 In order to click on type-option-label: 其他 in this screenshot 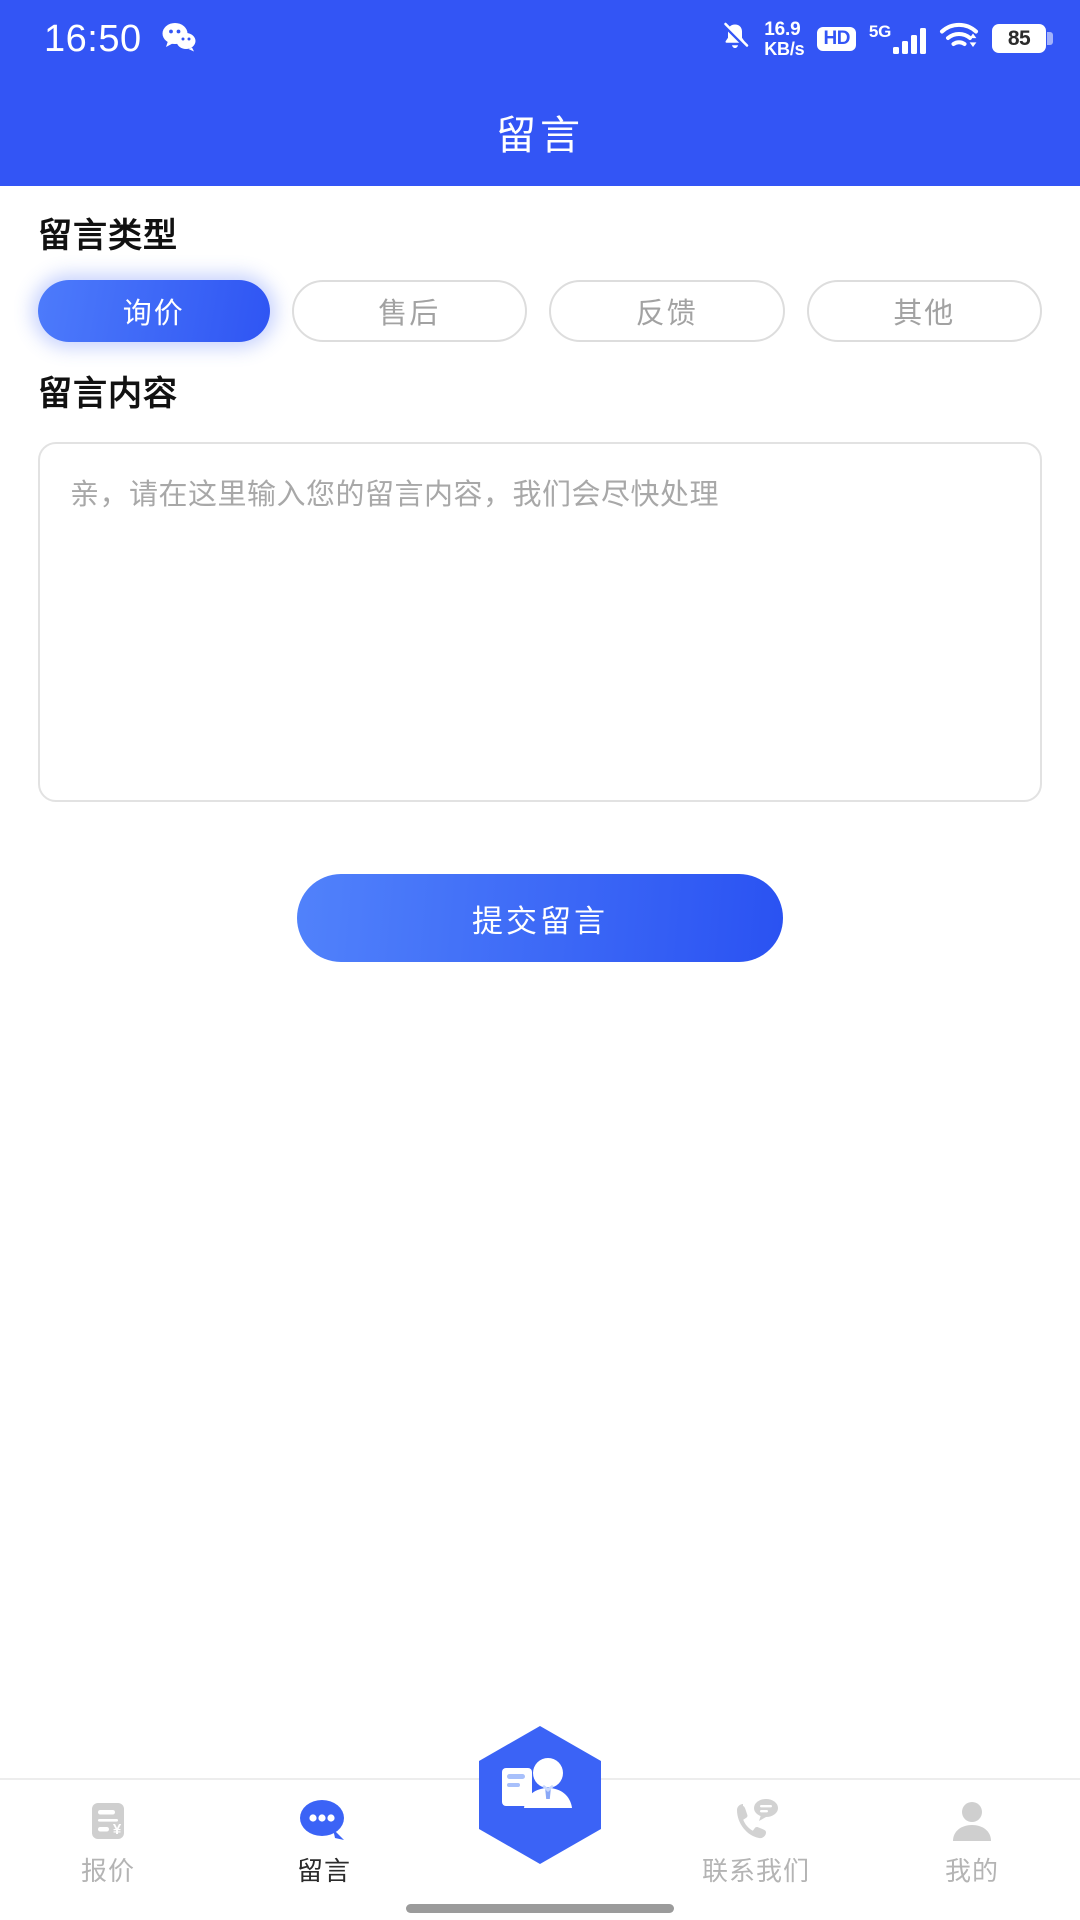, I will do `click(924, 314)`.